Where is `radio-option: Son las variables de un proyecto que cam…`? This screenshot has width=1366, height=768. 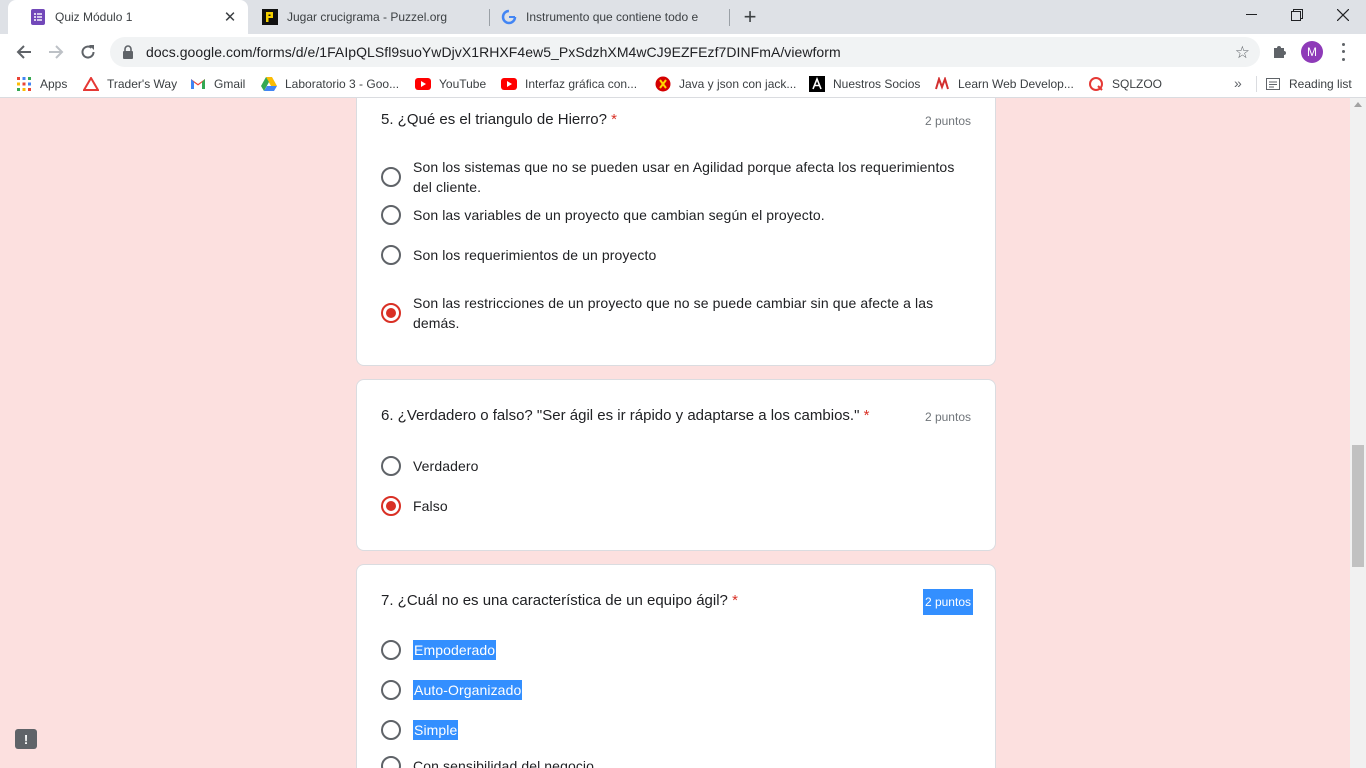 radio-option: Son las variables de un proyecto que cam… is located at coordinates (677, 215).